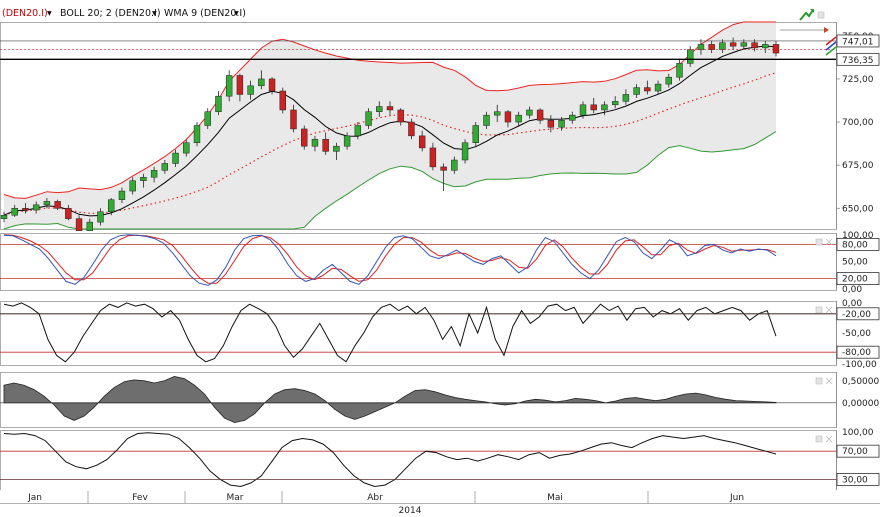  I want to click on osc-tick-label: 100,00, so click(858, 433).